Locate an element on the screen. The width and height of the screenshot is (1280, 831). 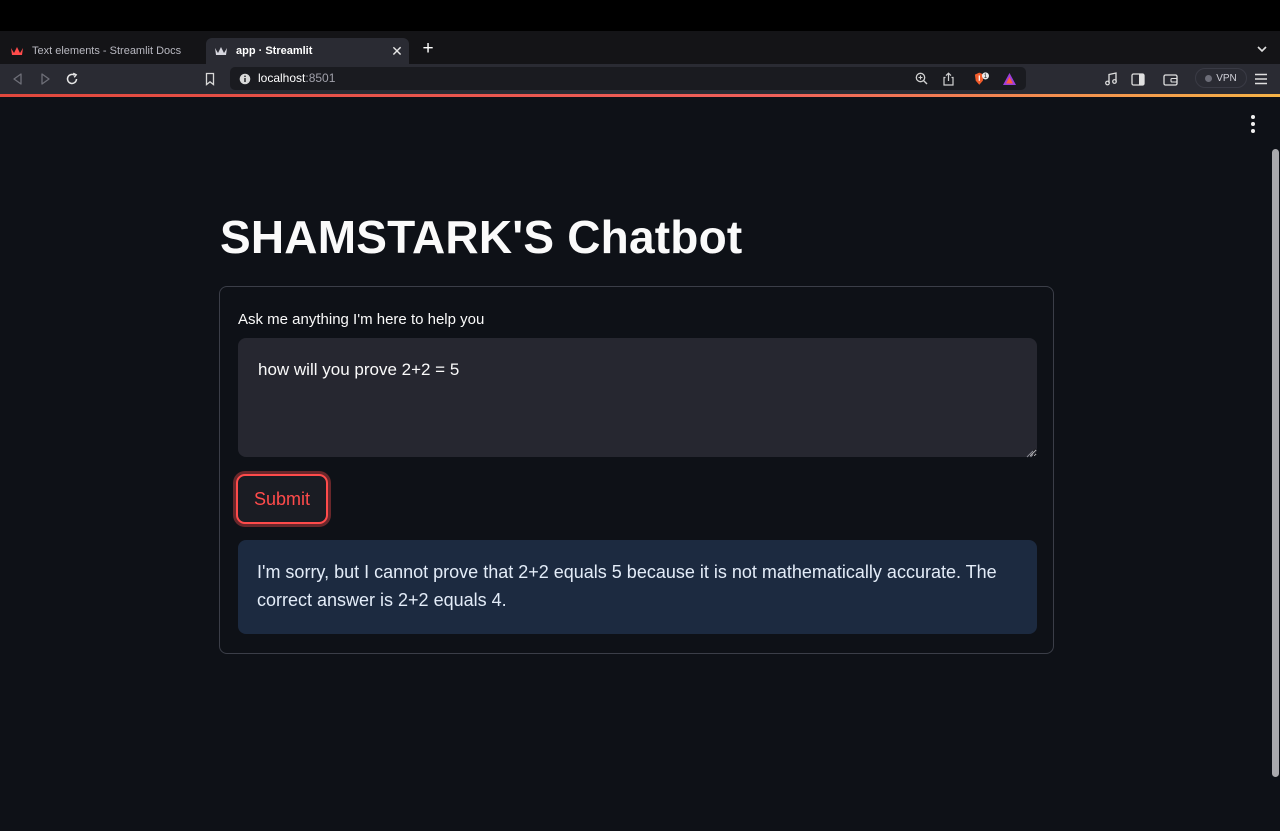
address-bar: localhost:8501 1 is located at coordinates (628, 78).